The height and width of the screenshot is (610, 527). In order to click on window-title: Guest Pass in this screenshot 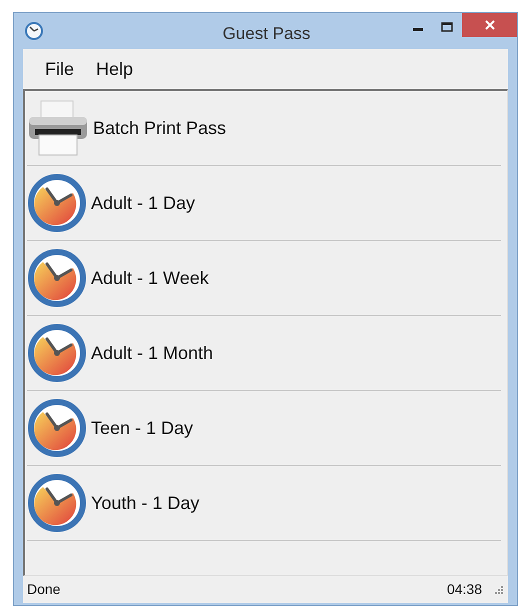, I will do `click(267, 34)`.